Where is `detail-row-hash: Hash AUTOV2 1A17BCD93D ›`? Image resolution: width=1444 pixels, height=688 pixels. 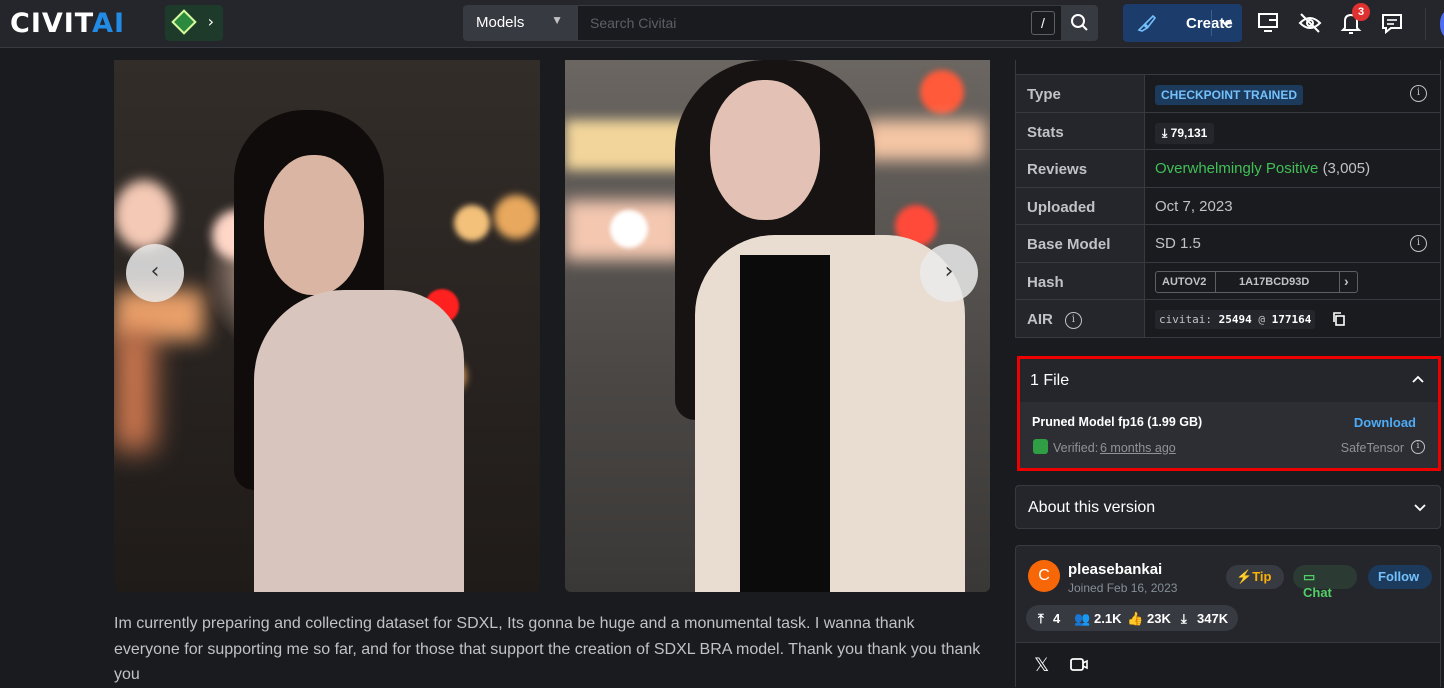
detail-row-hash: Hash AUTOV2 1A17BCD93D › is located at coordinates (1228, 280).